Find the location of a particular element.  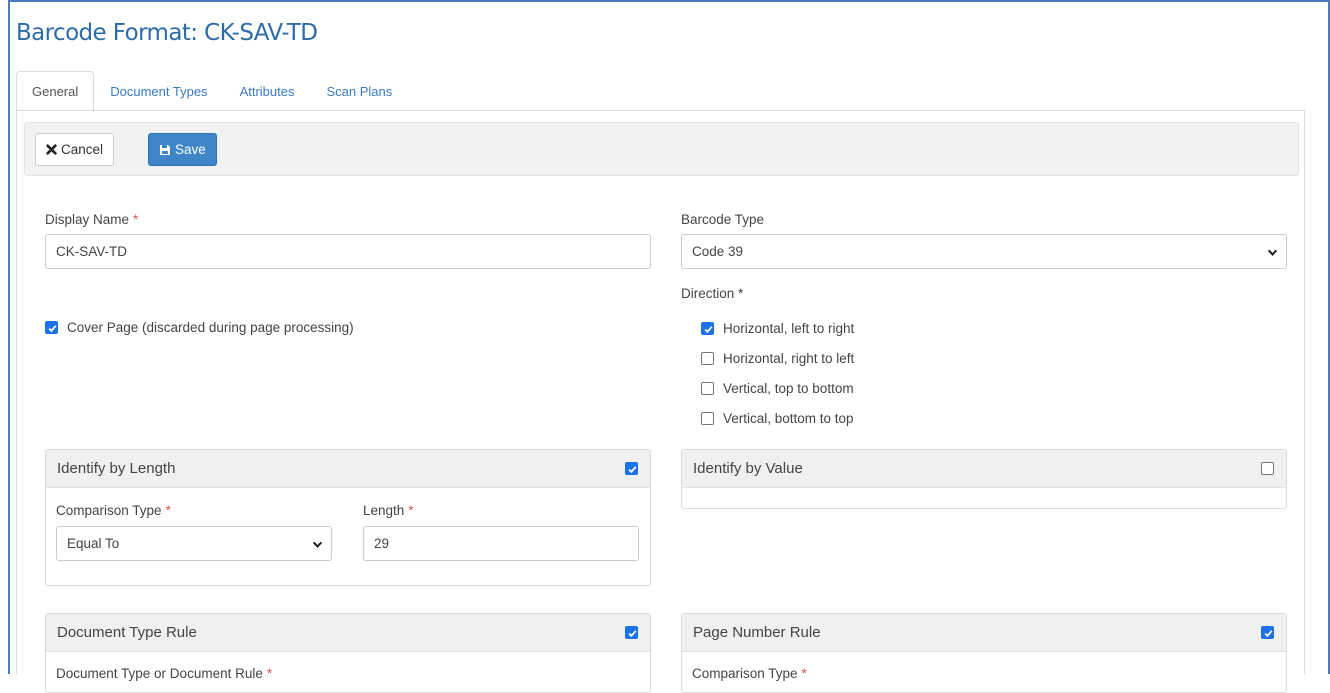

direction-option-ttb: Vertical, top to bottom is located at coordinates (777, 388).